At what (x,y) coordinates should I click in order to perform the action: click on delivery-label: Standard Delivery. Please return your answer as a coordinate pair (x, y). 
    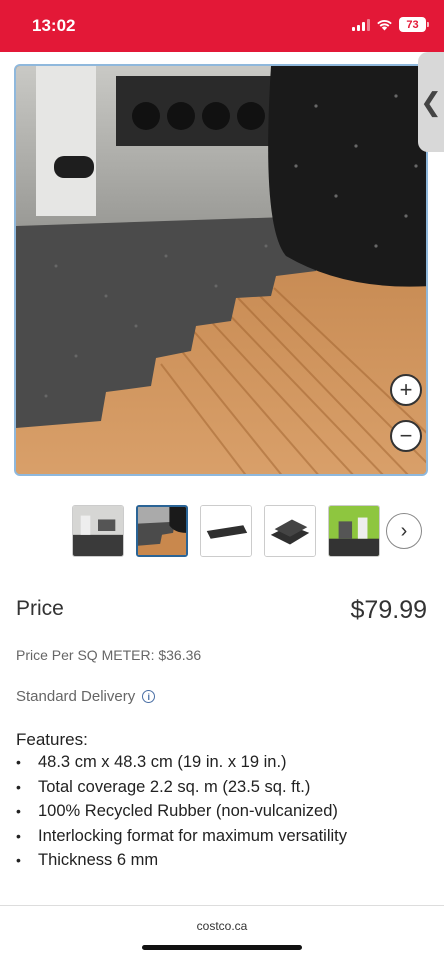
    Looking at the image, I should click on (76, 696).